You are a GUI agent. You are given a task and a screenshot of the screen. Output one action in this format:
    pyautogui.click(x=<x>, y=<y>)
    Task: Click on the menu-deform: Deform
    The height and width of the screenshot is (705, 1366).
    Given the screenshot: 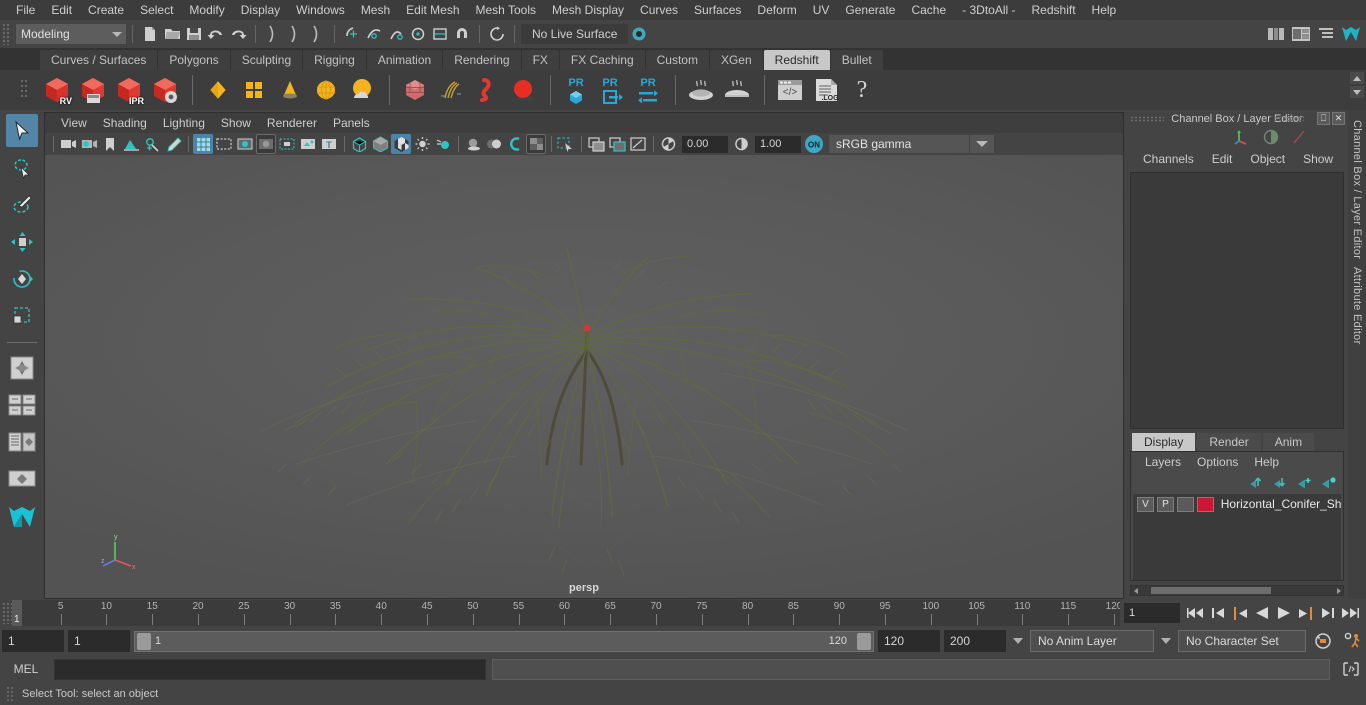 What is the action you would take?
    pyautogui.click(x=776, y=10)
    